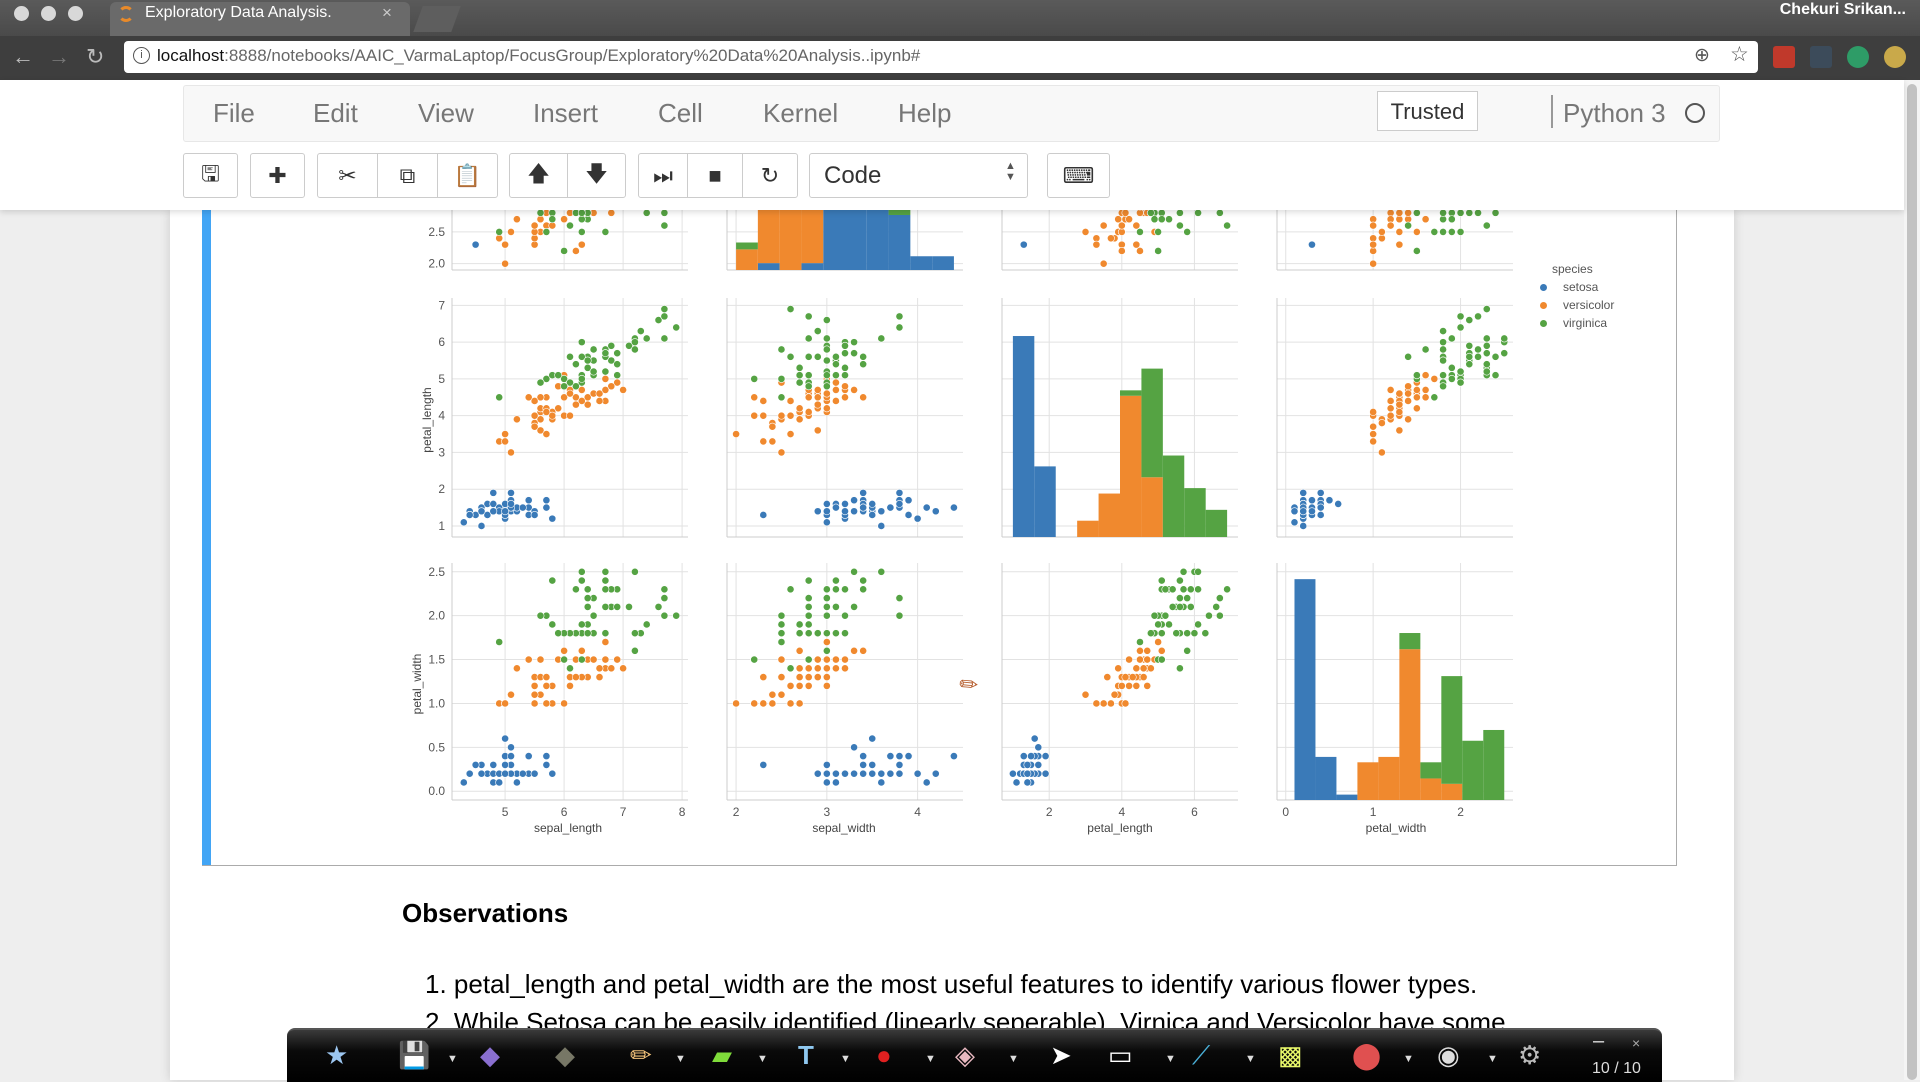 This screenshot has width=1920, height=1082. I want to click on save-disk-icon: 💾, so click(414, 1055).